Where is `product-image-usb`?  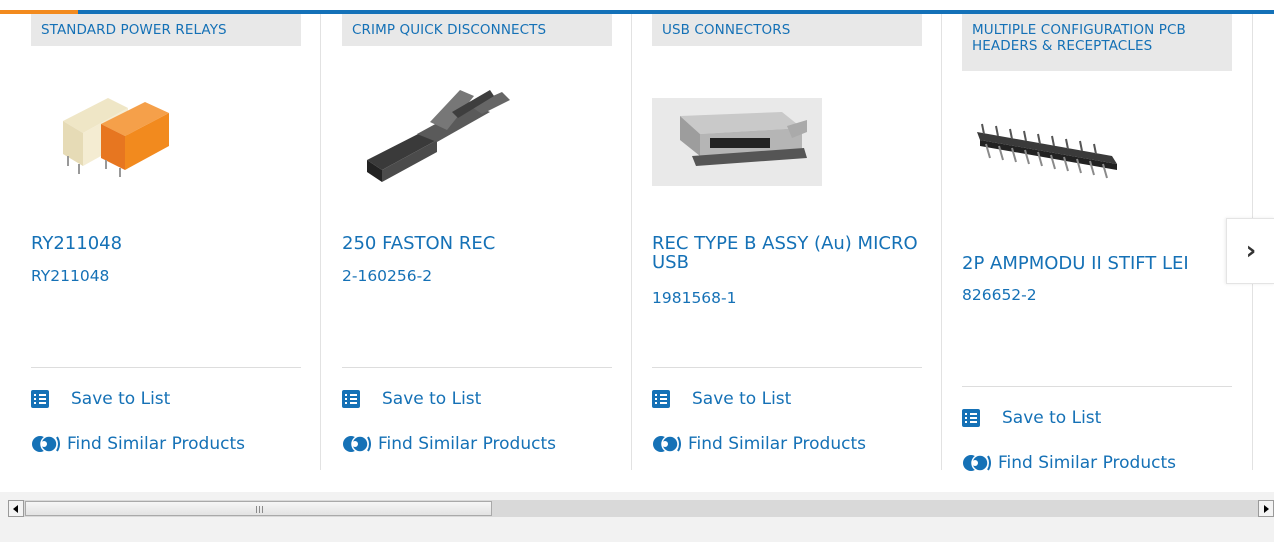 product-image-usb is located at coordinates (737, 144).